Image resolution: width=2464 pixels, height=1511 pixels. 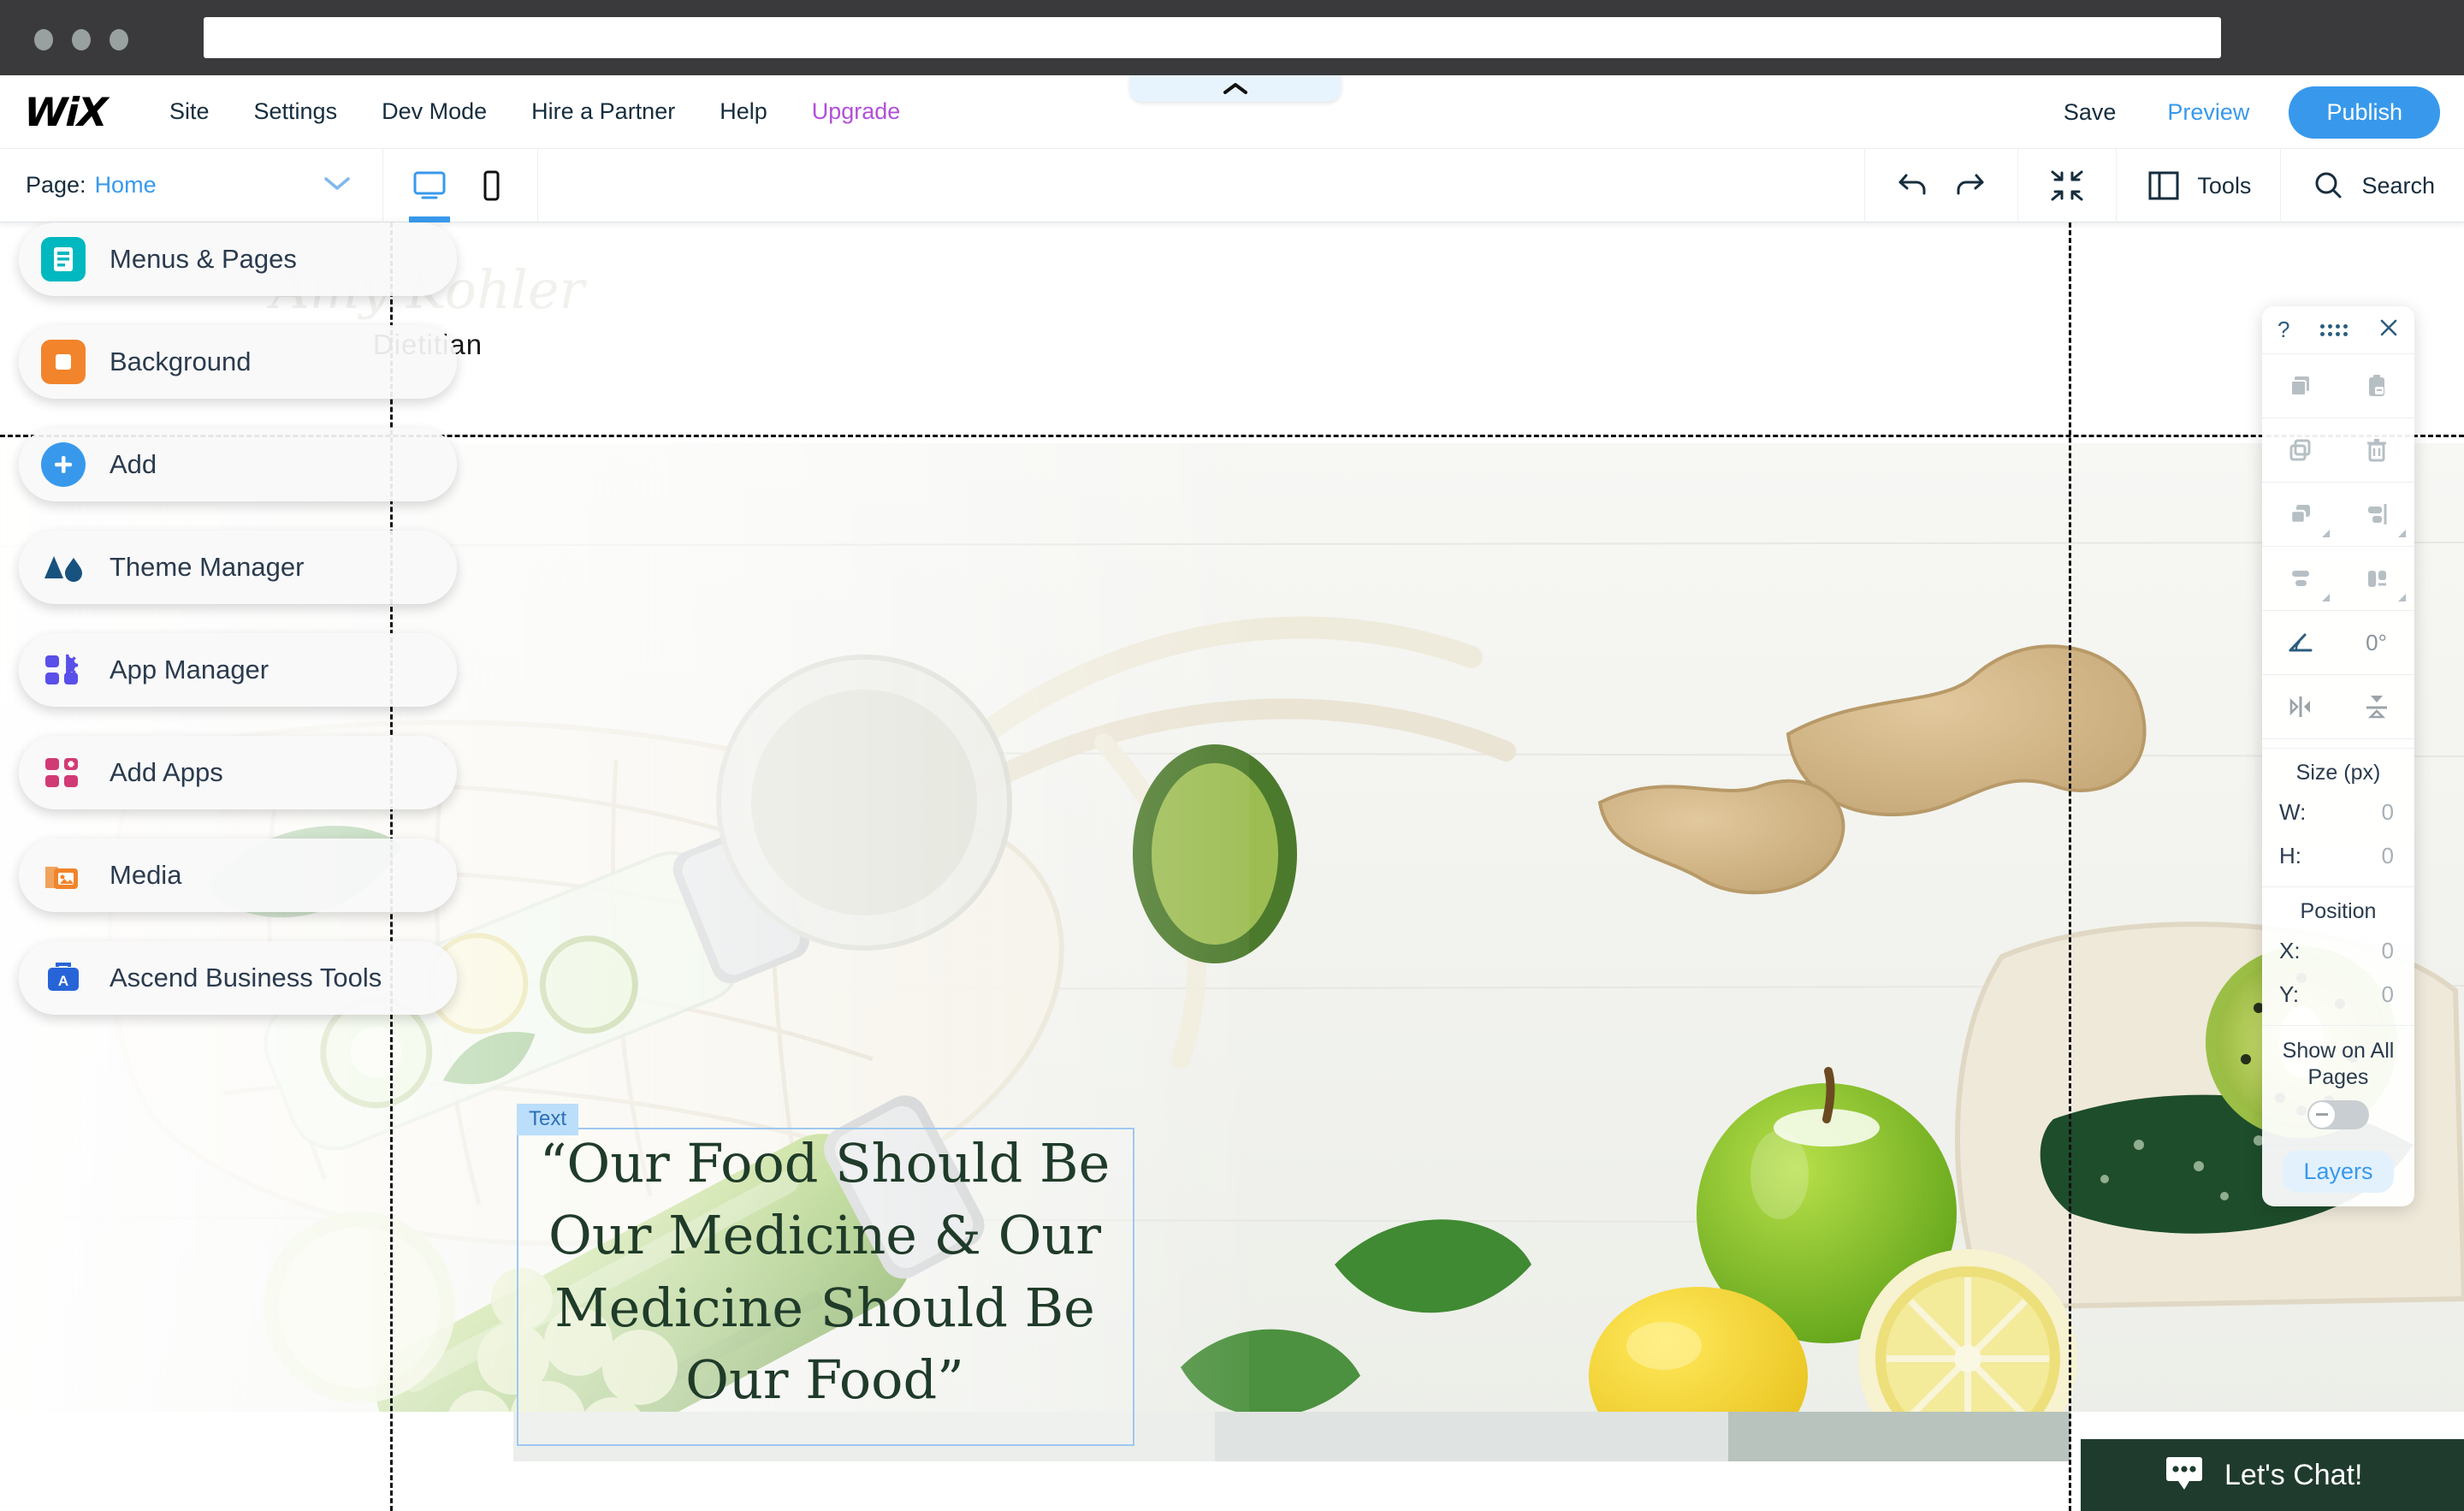 I want to click on size-section-title: Size (px), so click(x=2338, y=773).